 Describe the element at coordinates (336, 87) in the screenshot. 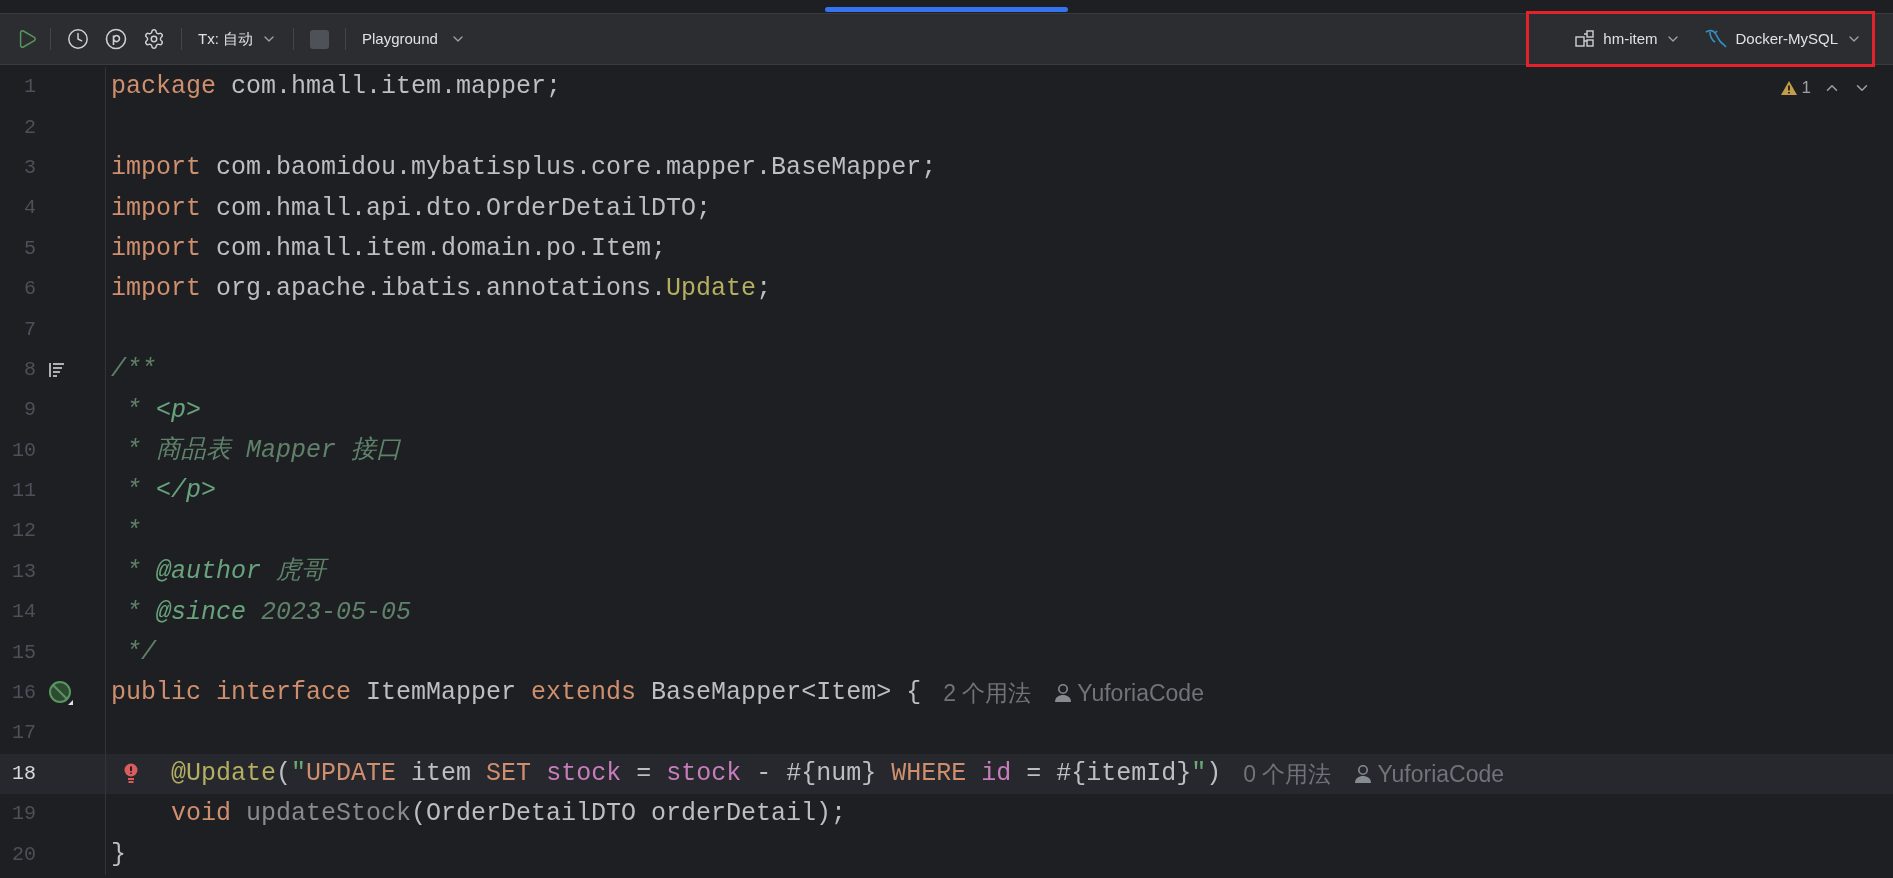

I see `code-line: package com.hmall.item.mapper;` at that location.